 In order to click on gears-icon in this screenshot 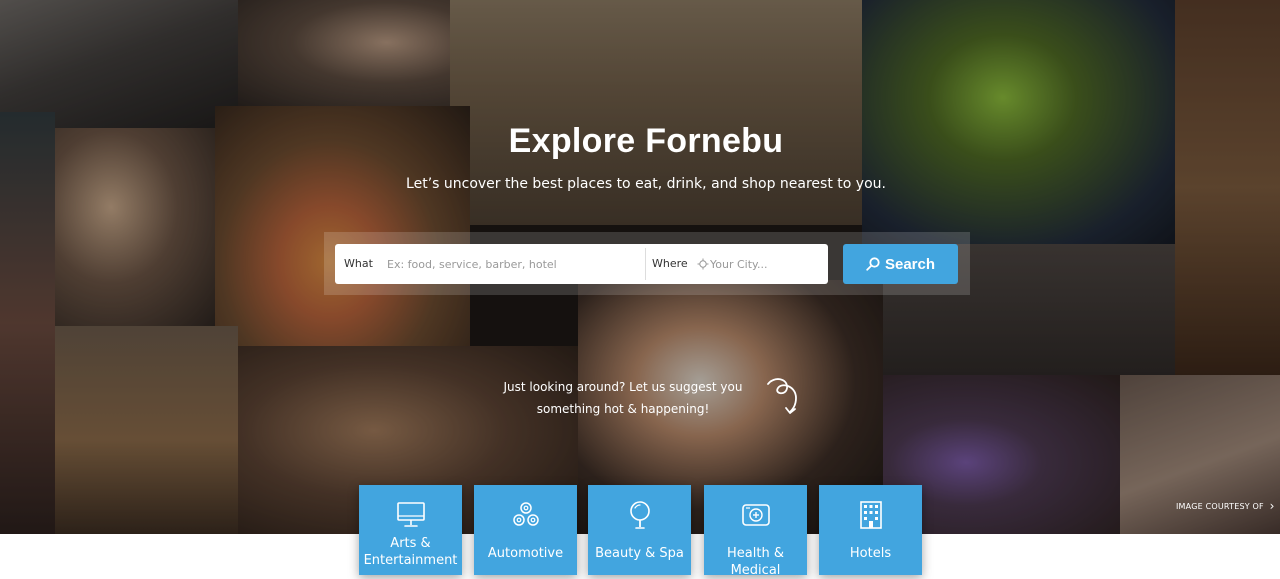, I will do `click(526, 514)`.